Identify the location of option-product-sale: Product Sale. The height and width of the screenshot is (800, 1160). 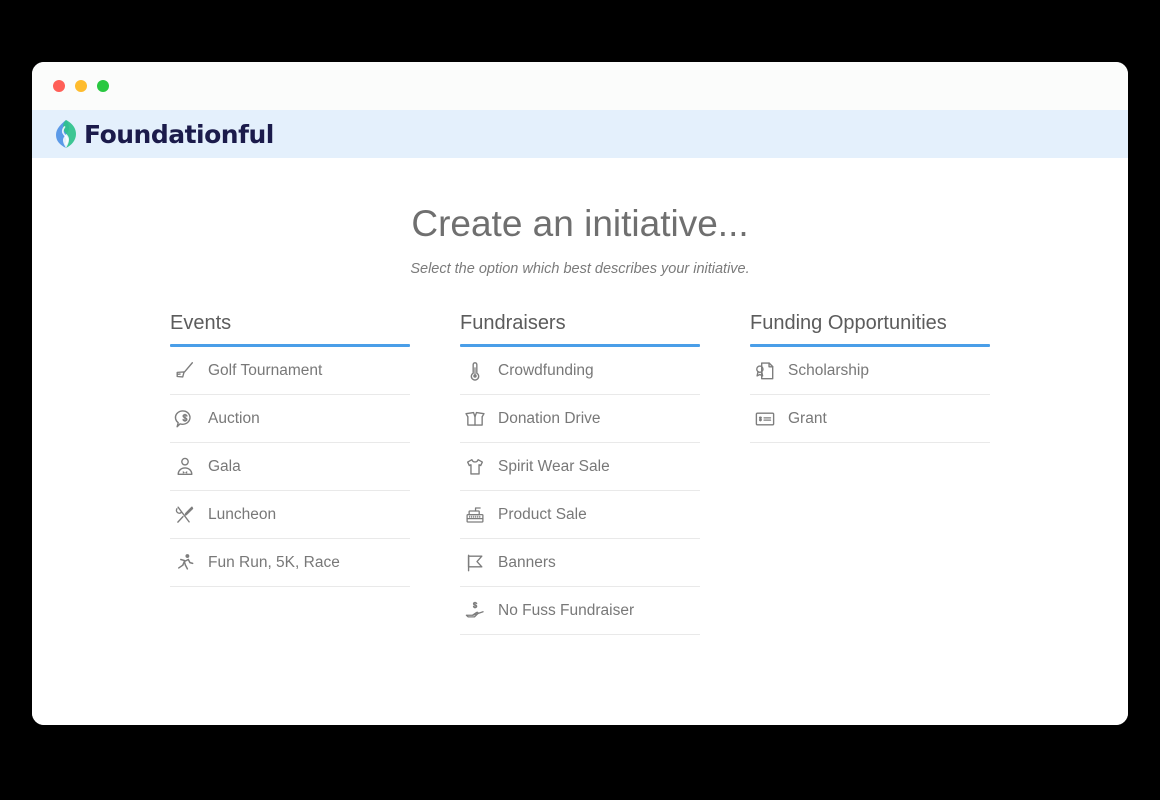
(580, 515).